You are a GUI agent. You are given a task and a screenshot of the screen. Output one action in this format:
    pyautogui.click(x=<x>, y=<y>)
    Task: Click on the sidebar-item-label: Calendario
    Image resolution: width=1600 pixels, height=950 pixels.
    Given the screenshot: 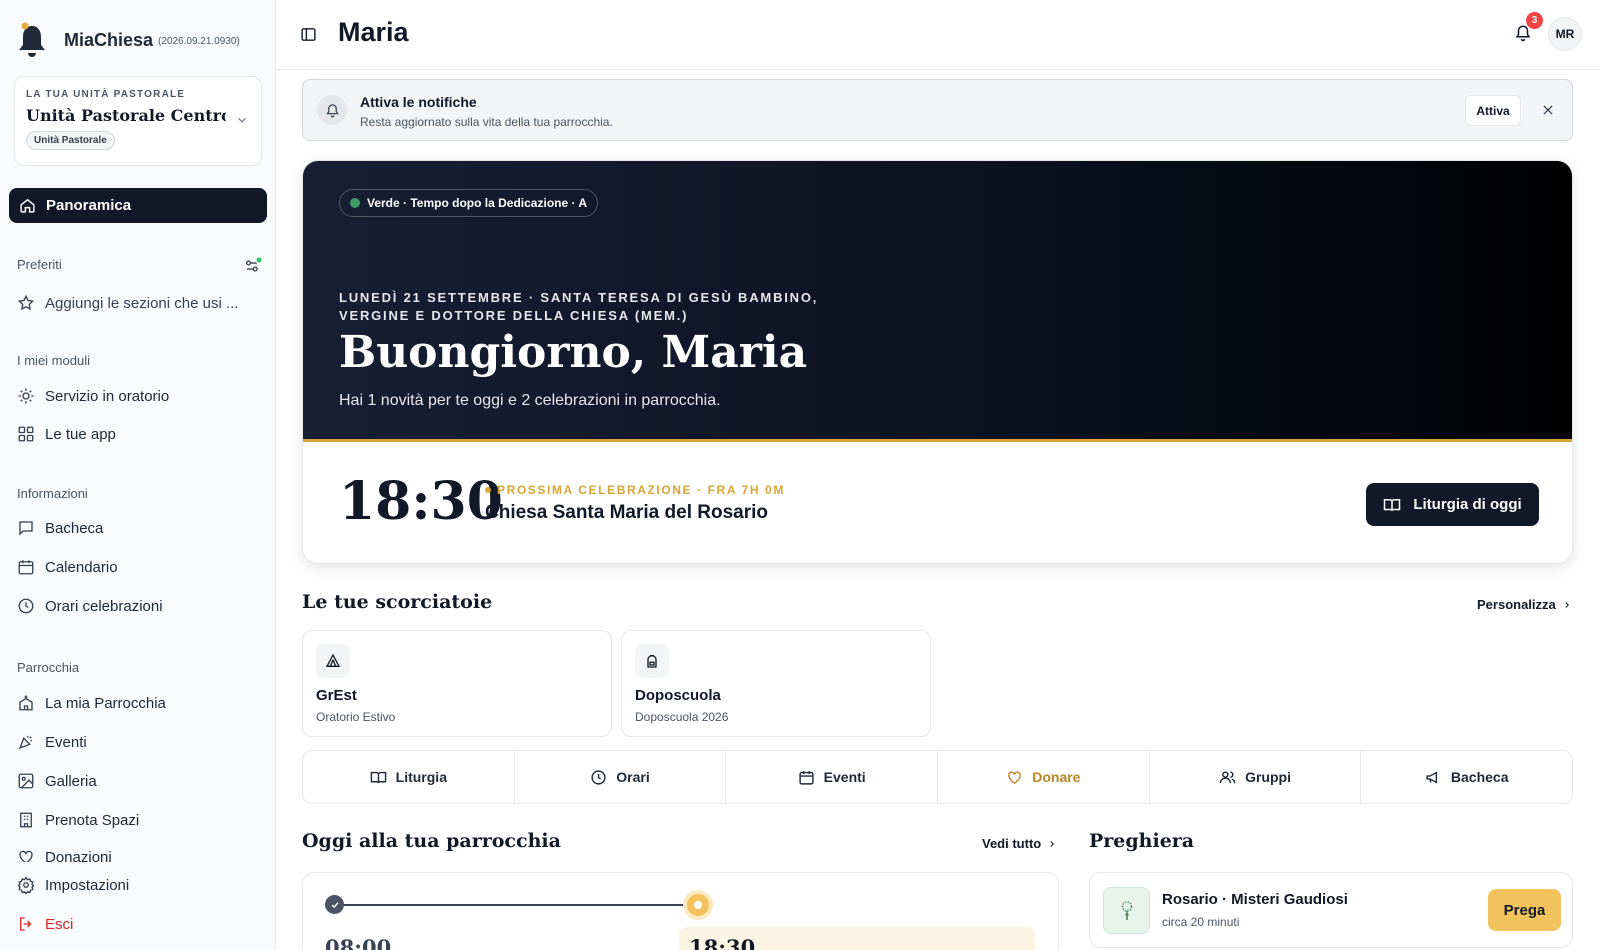 What is the action you would take?
    pyautogui.click(x=81, y=567)
    